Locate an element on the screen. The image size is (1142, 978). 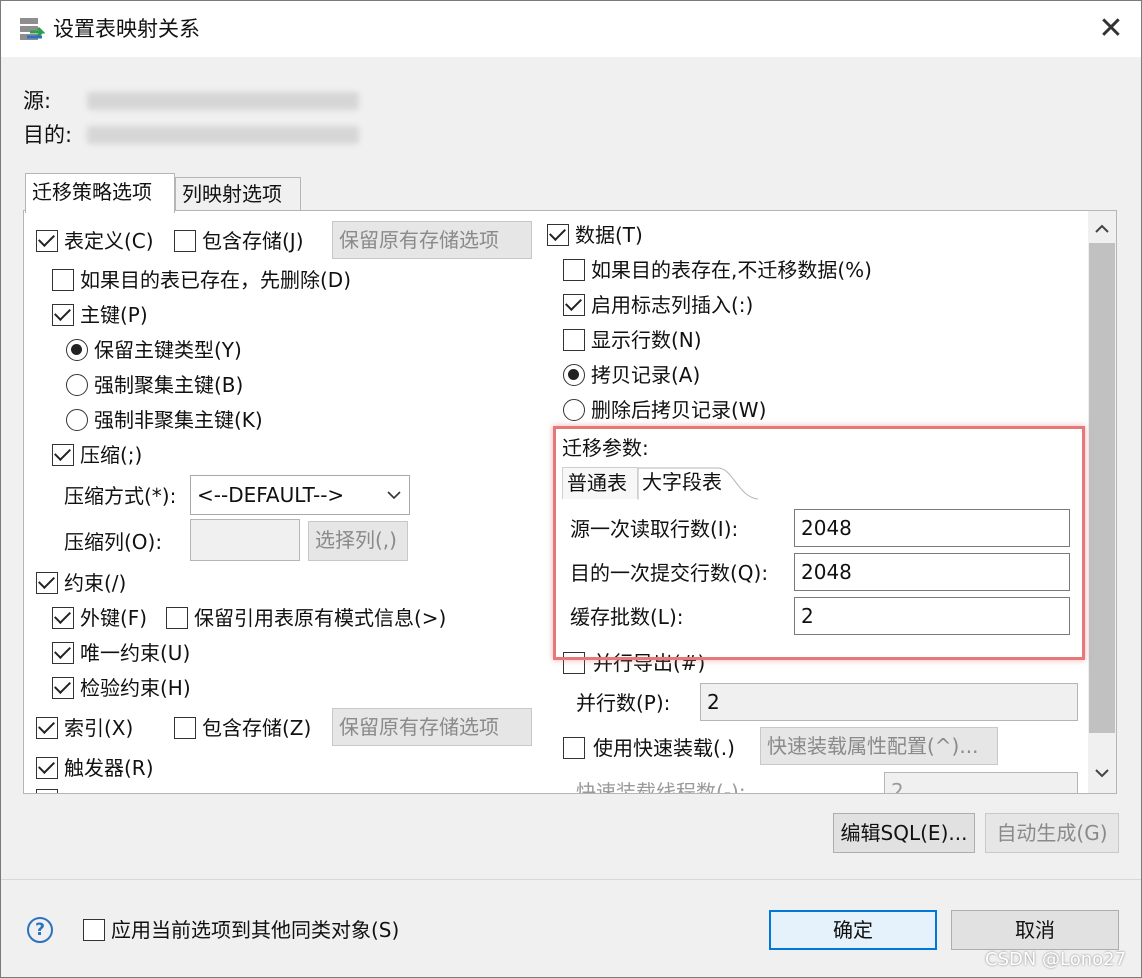
constraint-checkbox is located at coordinates (47, 583).